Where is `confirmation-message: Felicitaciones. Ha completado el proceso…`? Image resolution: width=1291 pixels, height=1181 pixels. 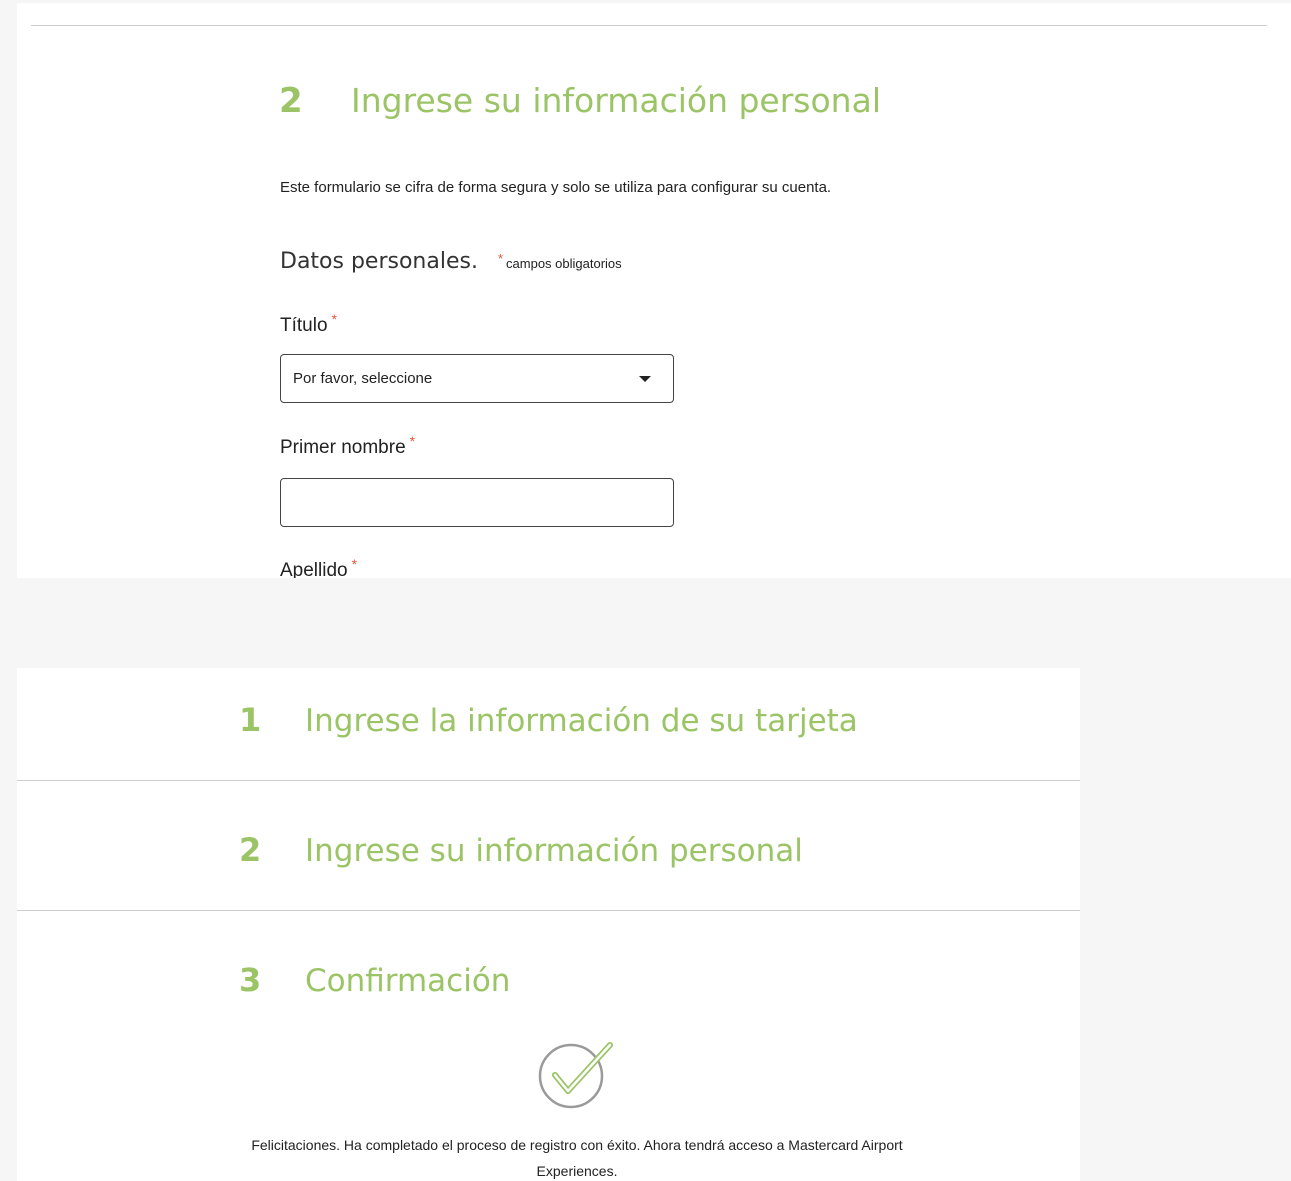
confirmation-message: Felicitaciones. Ha completado el proceso… is located at coordinates (577, 1158).